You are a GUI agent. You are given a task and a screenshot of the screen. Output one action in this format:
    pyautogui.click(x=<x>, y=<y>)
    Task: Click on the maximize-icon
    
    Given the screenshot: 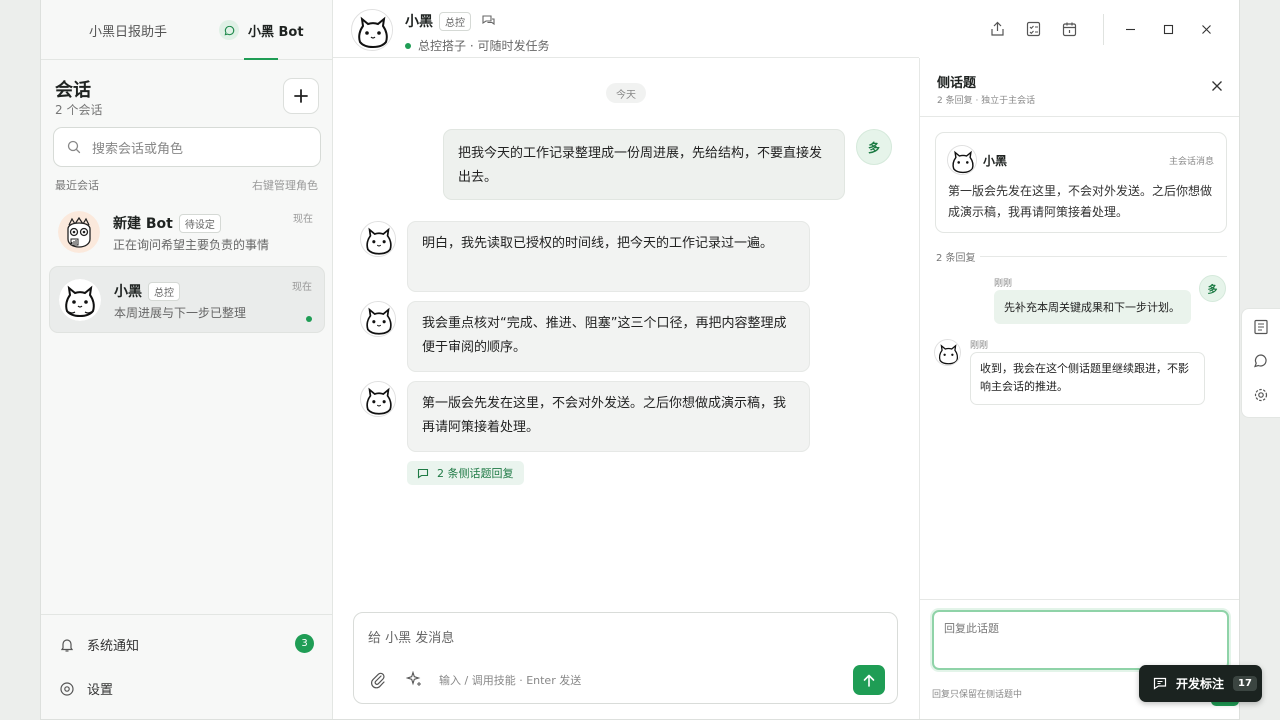 What is the action you would take?
    pyautogui.click(x=1168, y=29)
    